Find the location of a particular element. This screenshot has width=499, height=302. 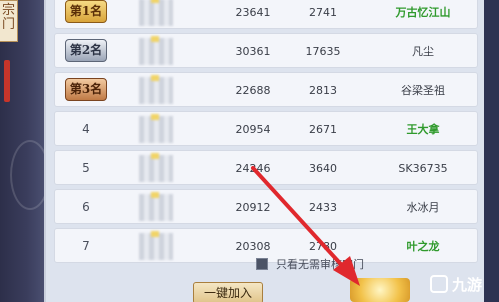

rank-badge: 7 is located at coordinates (86, 246).